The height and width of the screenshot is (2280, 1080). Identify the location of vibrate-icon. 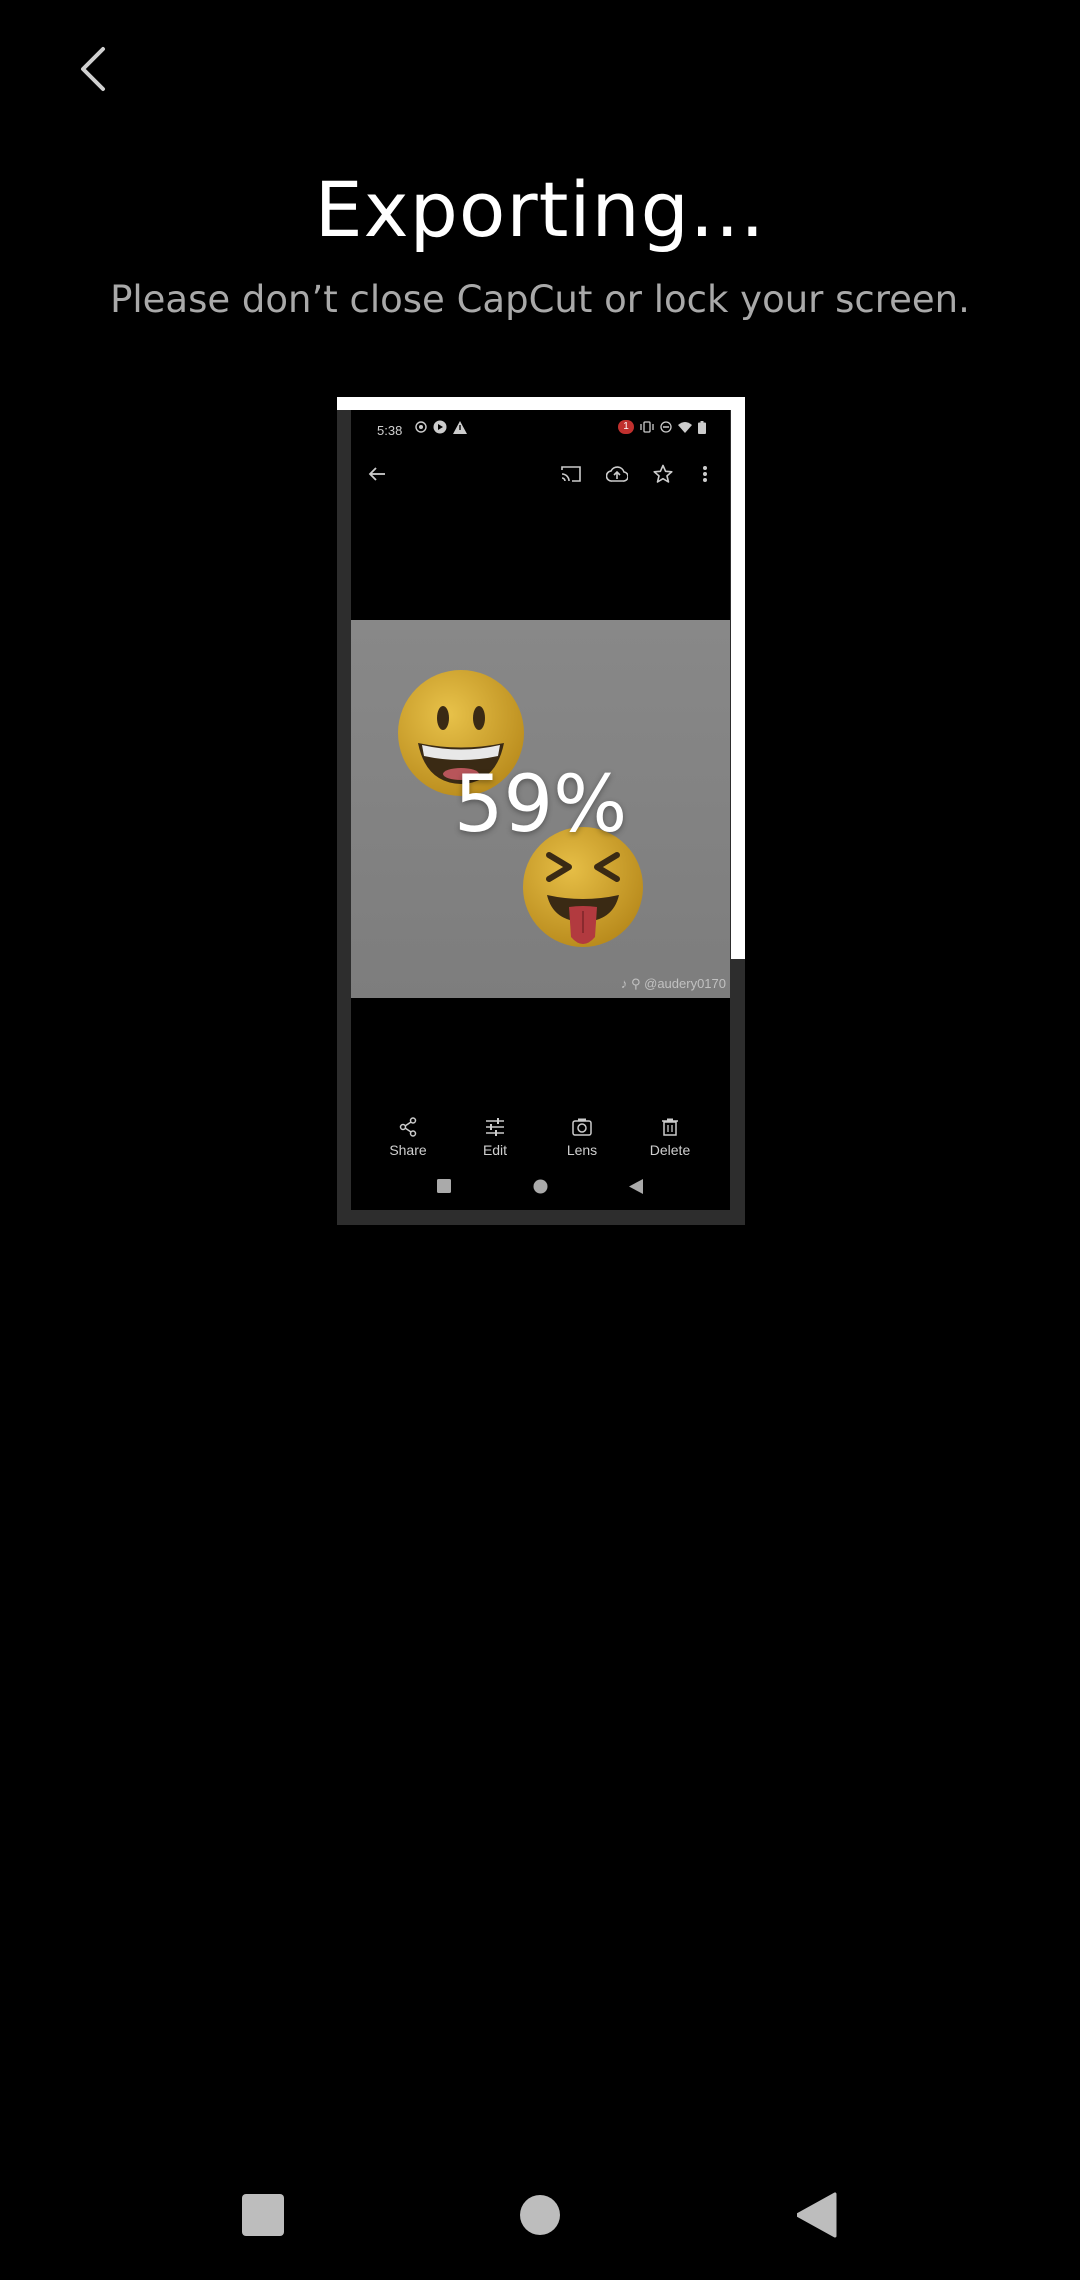
(647, 427).